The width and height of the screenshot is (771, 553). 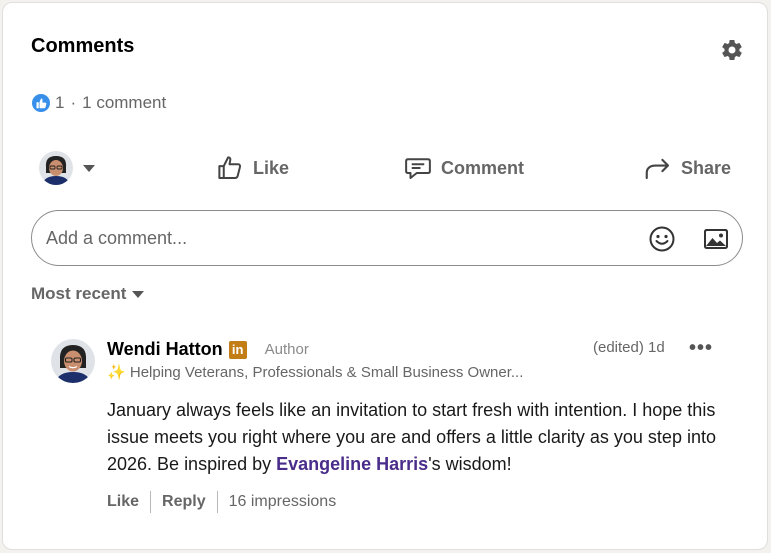 What do you see at coordinates (352, 464) in the screenshot?
I see `mention-link: Evangeline Harris` at bounding box center [352, 464].